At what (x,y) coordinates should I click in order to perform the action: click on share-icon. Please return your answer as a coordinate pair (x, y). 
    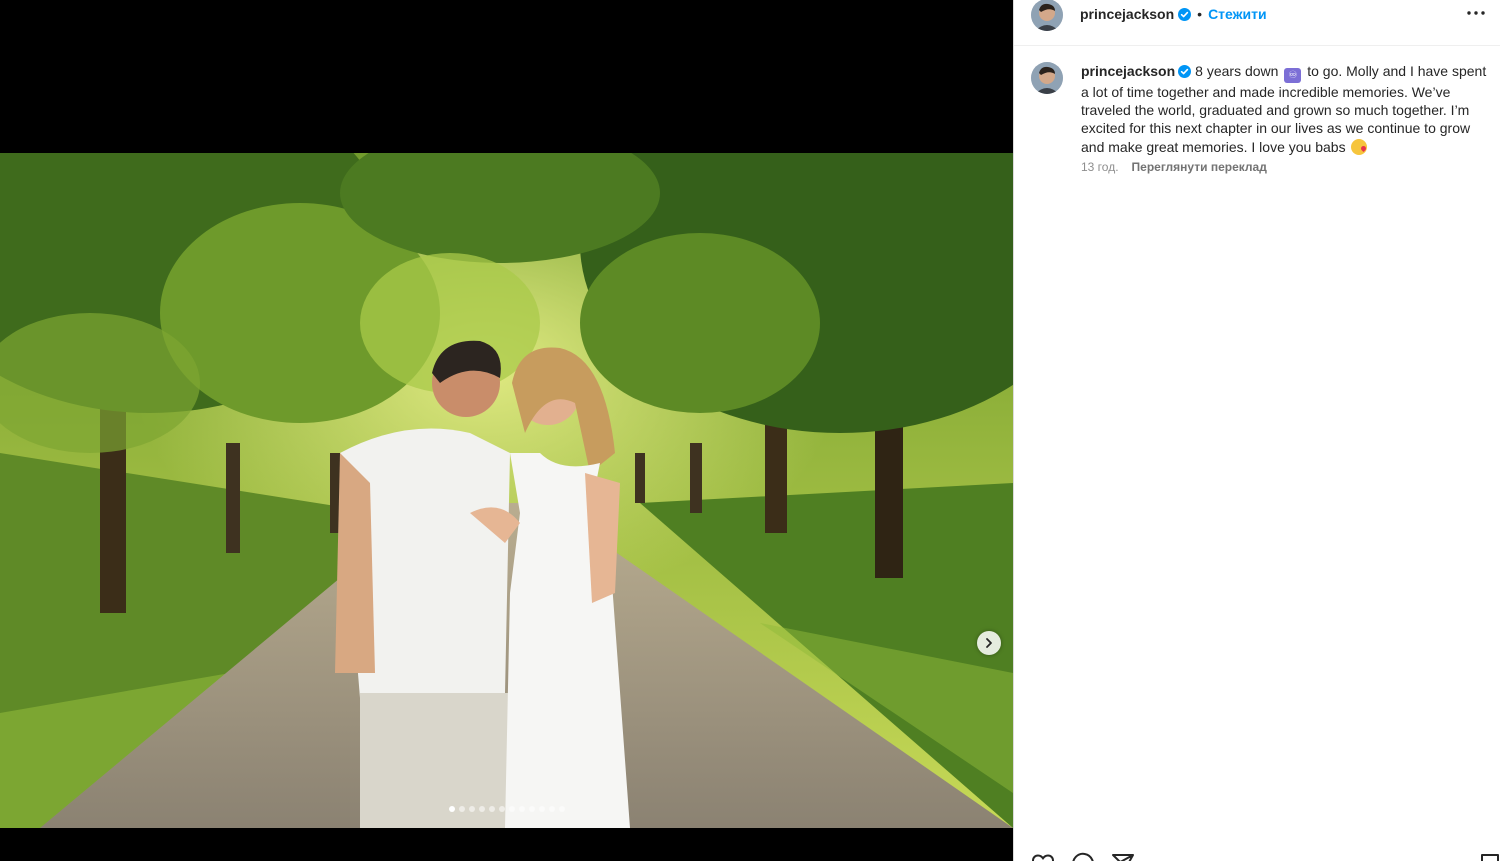
    Looking at the image, I should click on (1123, 856).